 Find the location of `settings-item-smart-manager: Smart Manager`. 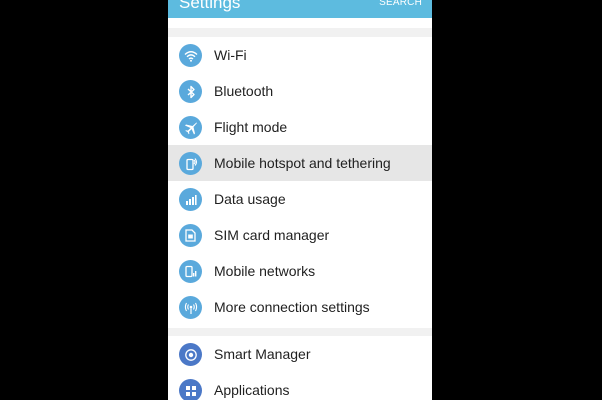

settings-item-smart-manager: Smart Manager is located at coordinates (300, 354).